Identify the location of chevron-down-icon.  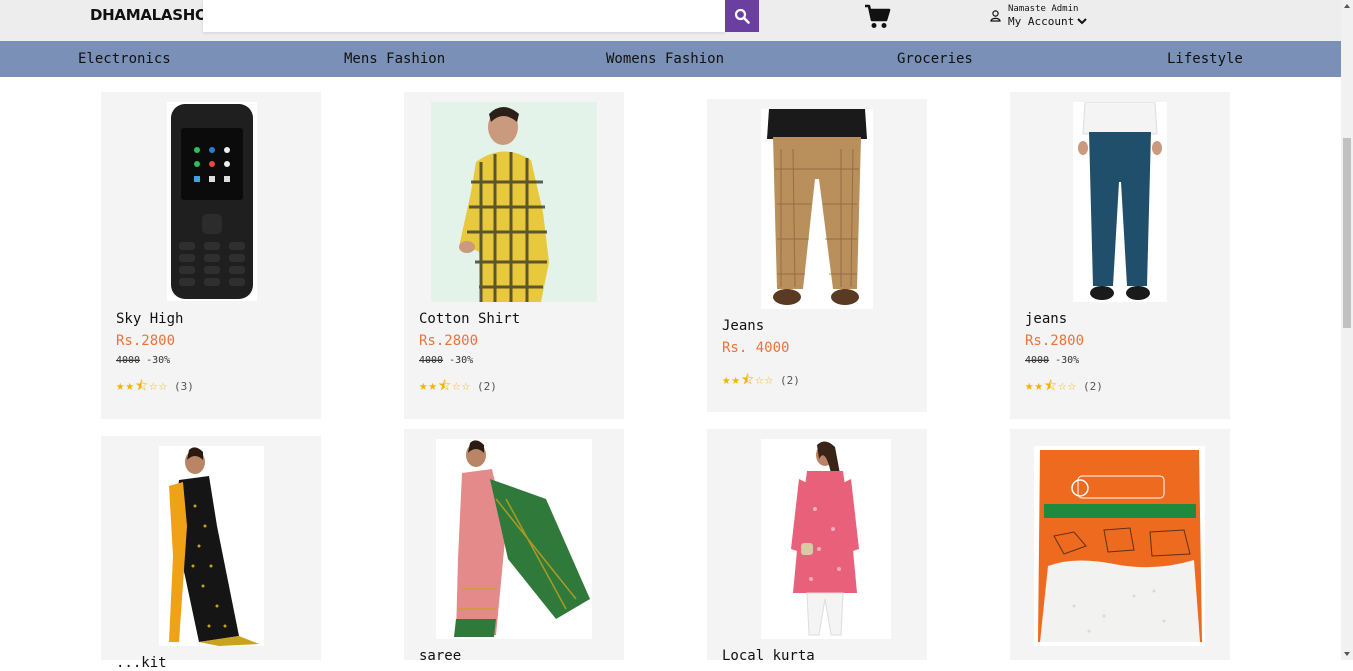
(1082, 21).